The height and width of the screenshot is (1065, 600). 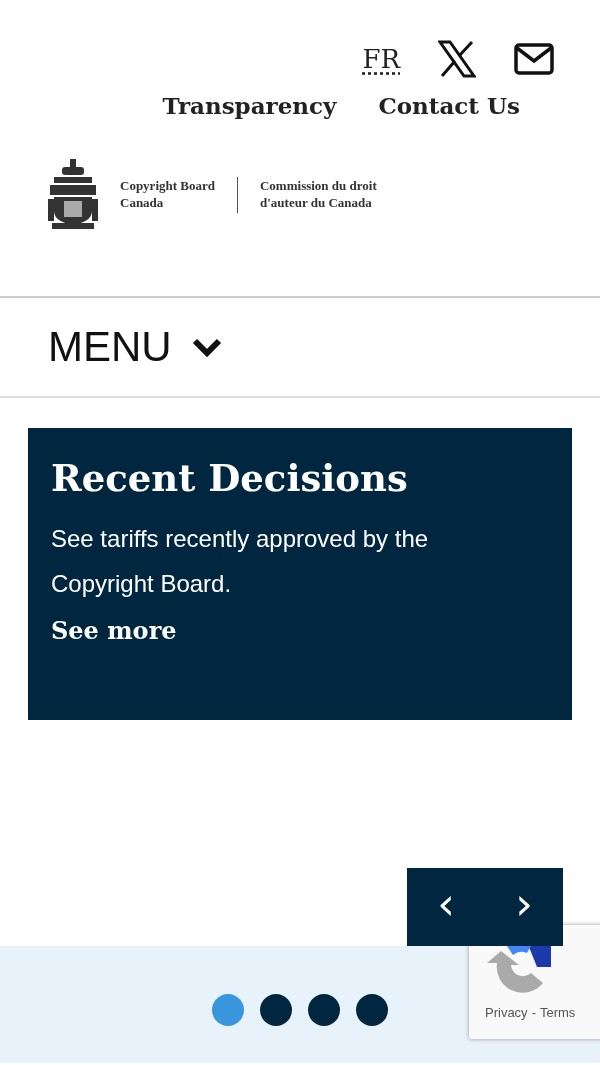 What do you see at coordinates (206, 347) in the screenshot?
I see `chevron-icon` at bounding box center [206, 347].